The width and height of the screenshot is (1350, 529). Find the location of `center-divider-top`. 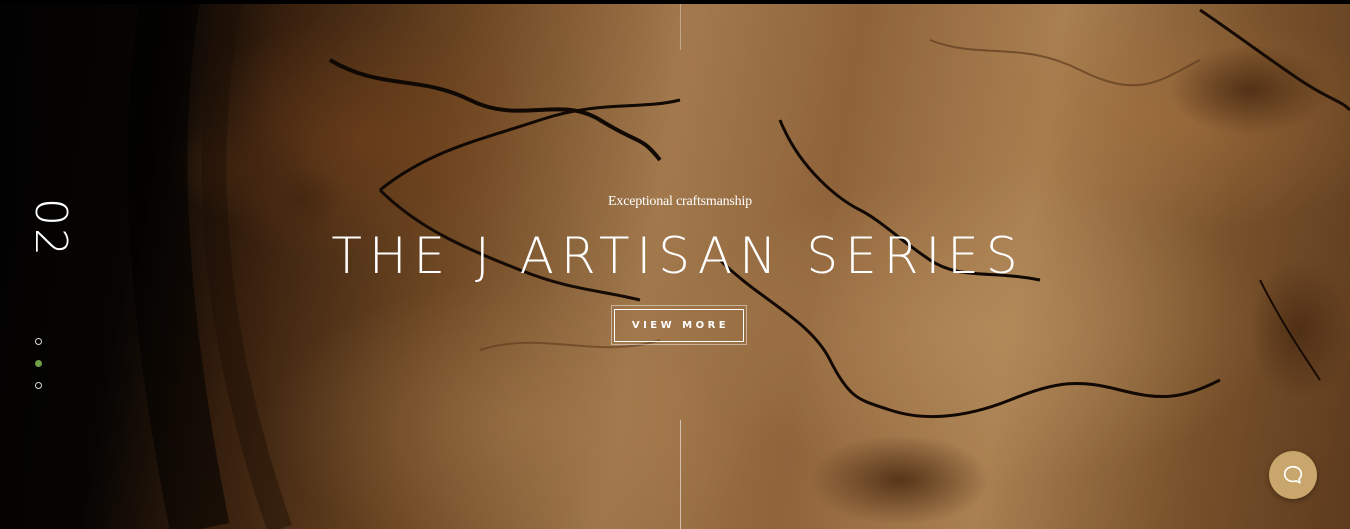

center-divider-top is located at coordinates (680, 27).